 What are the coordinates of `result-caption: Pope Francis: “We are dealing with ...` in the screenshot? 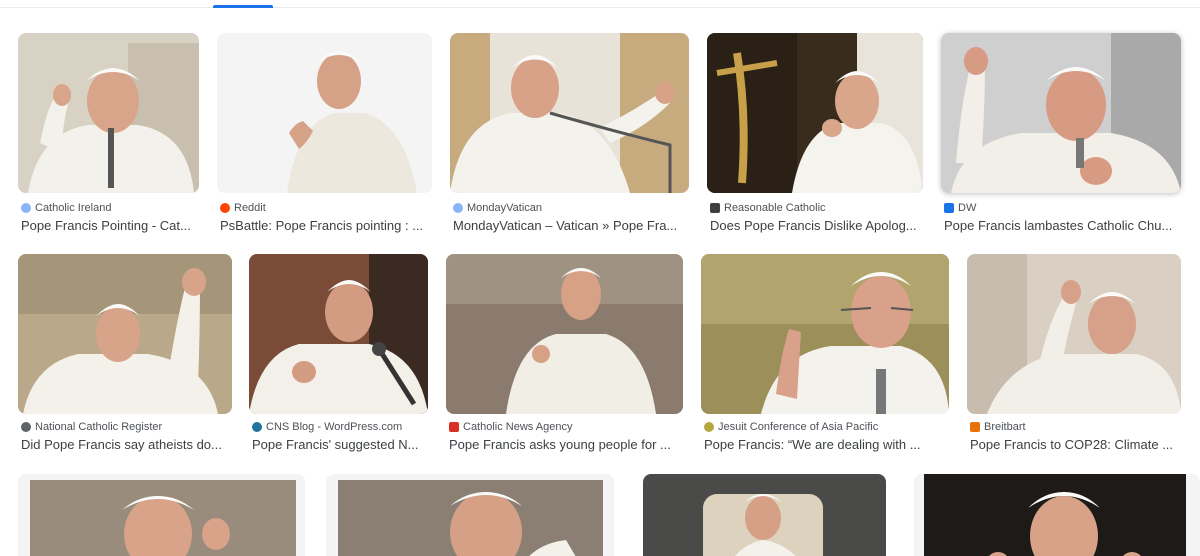 It's located at (826, 444).